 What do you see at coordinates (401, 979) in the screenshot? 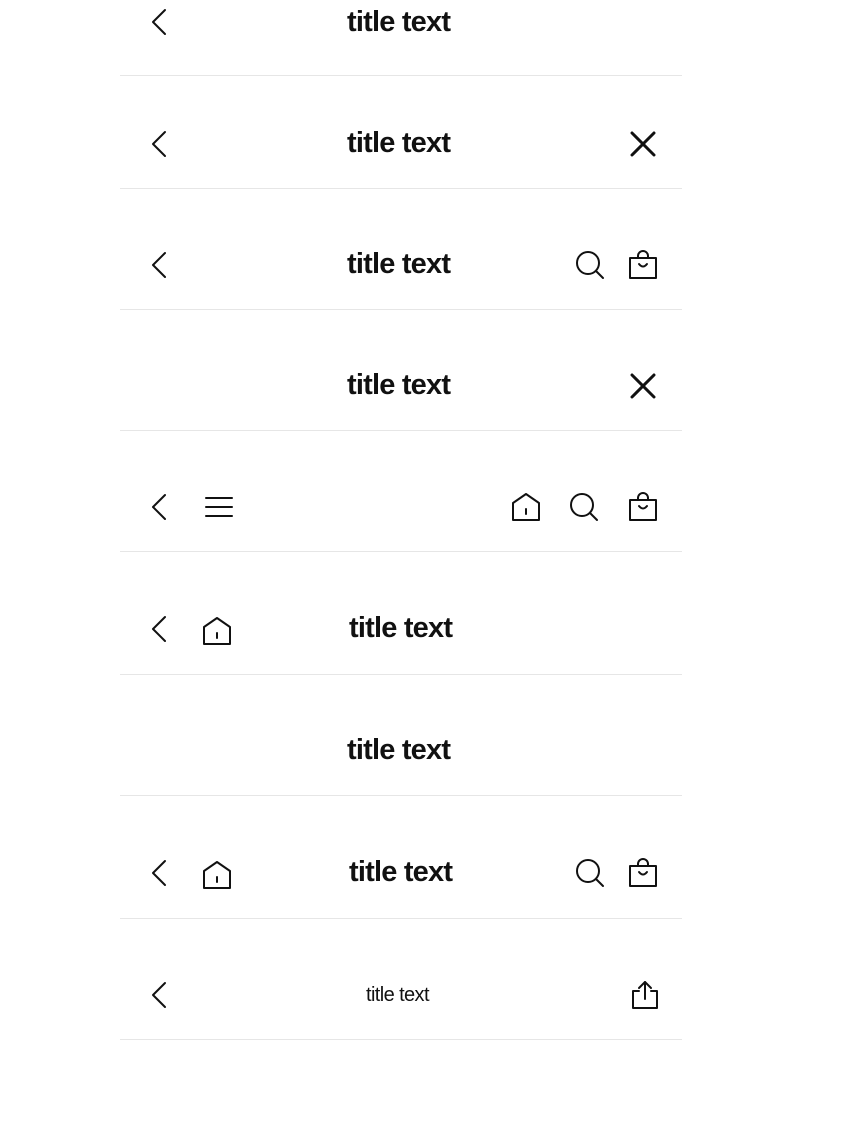
I see `navbar-9: title text` at bounding box center [401, 979].